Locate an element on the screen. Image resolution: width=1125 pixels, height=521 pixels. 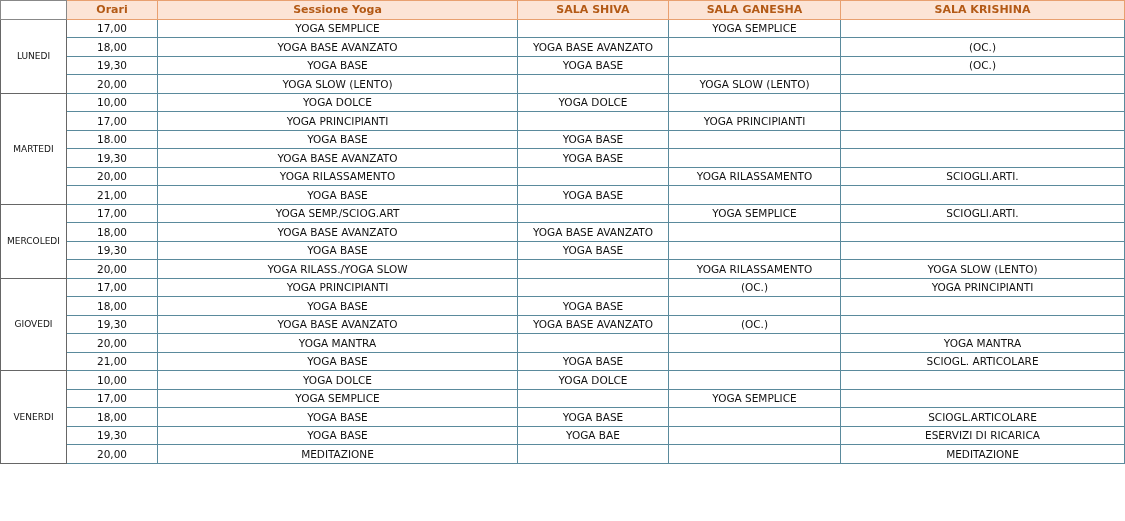
table-cell: SCIOGL. ARTICOLARE is located at coordinates (982, 361).